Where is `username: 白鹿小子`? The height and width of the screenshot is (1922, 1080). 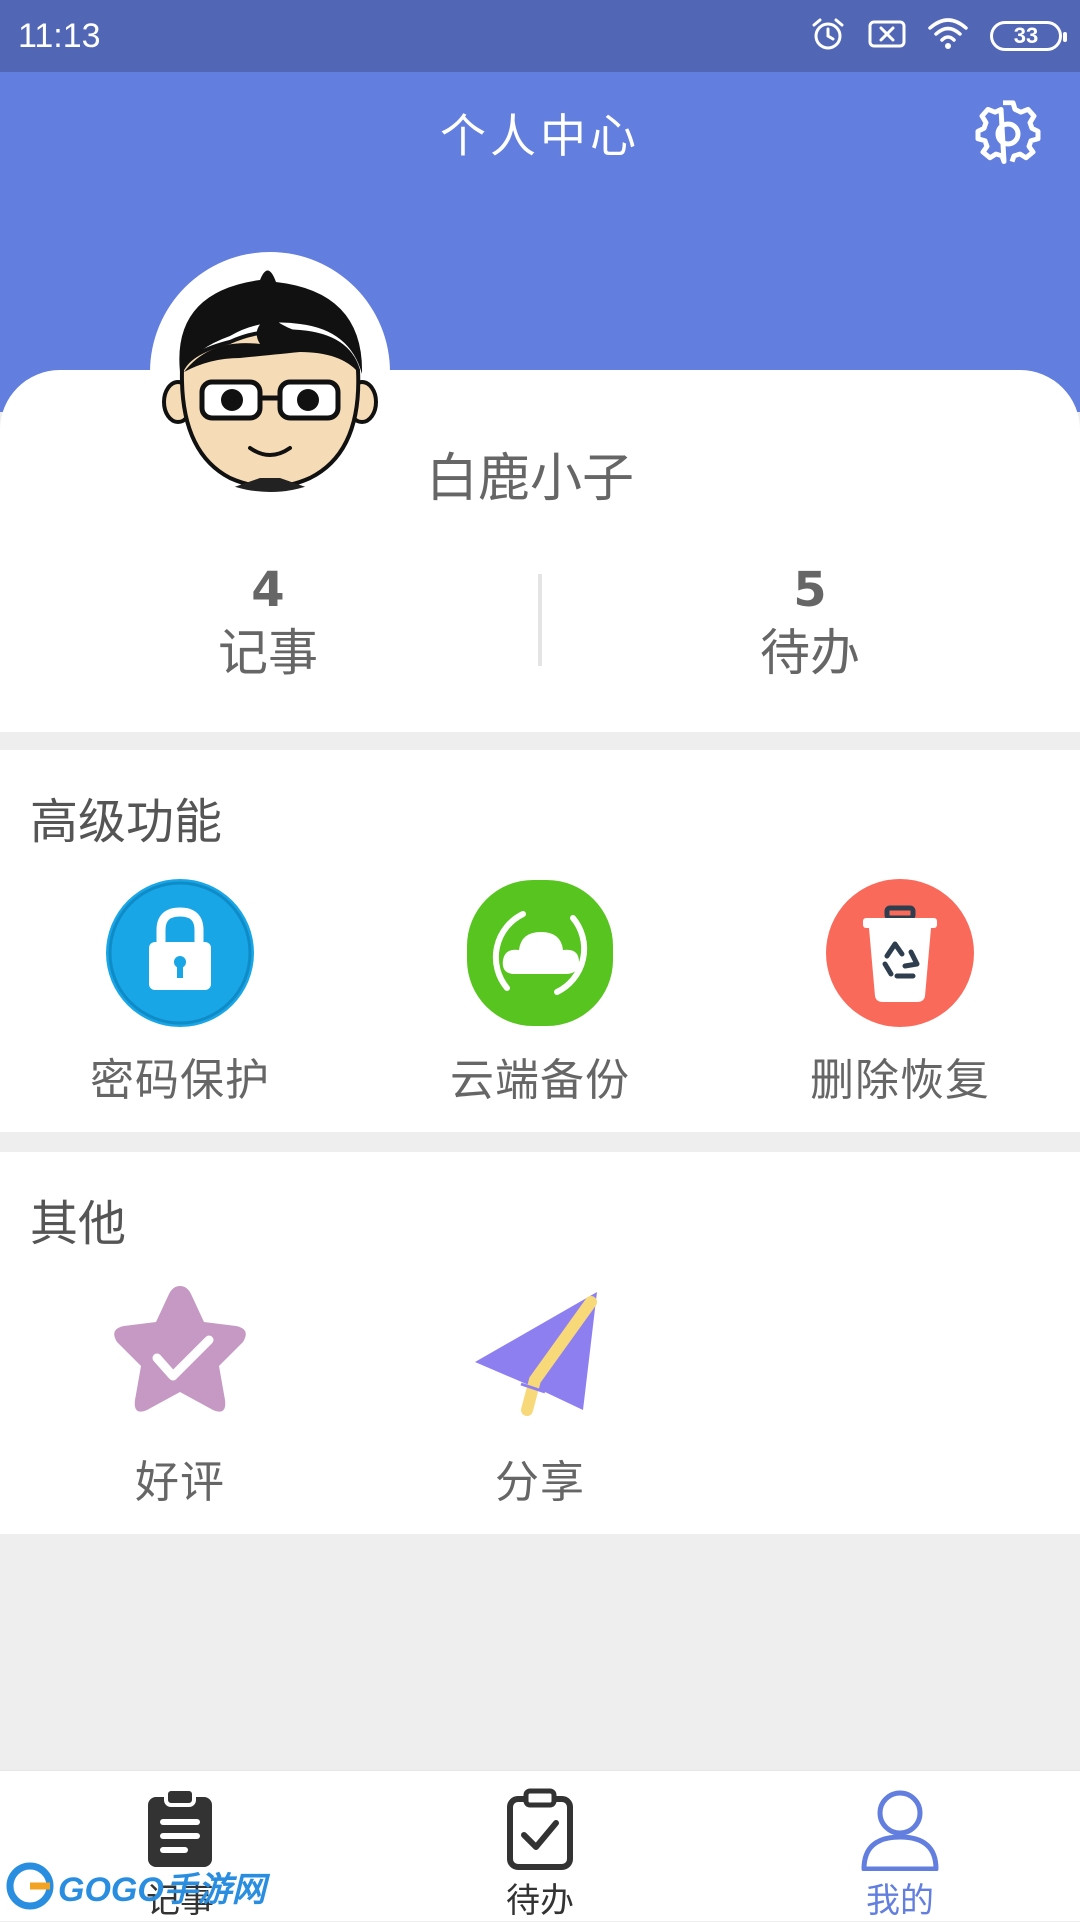
username: 白鹿小子 is located at coordinates (529, 479).